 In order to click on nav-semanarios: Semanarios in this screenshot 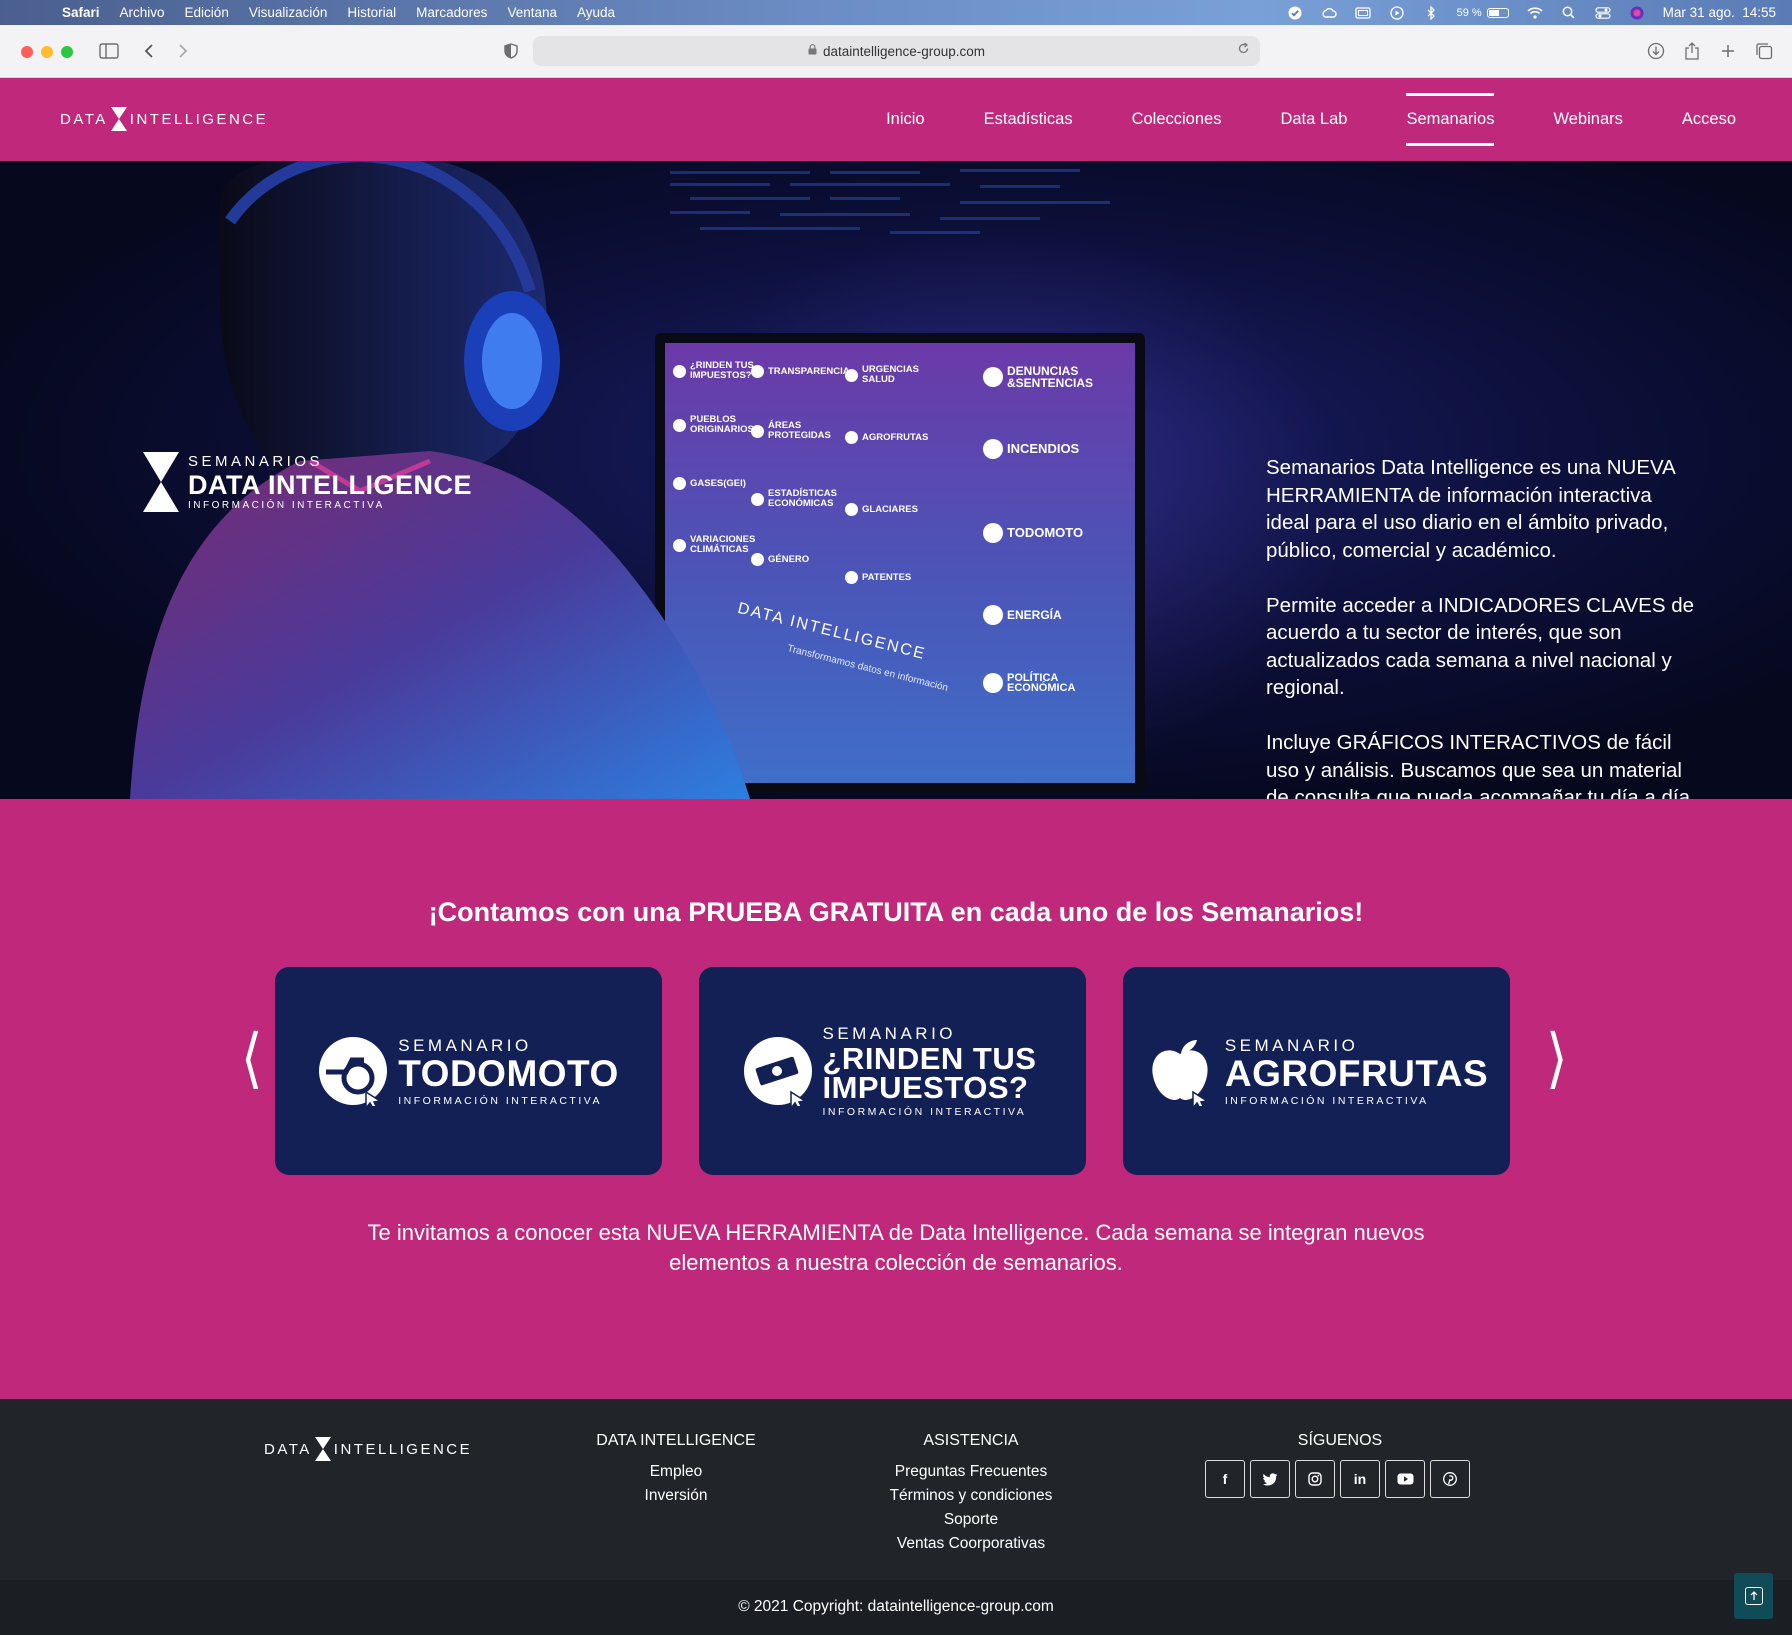, I will do `click(1450, 119)`.